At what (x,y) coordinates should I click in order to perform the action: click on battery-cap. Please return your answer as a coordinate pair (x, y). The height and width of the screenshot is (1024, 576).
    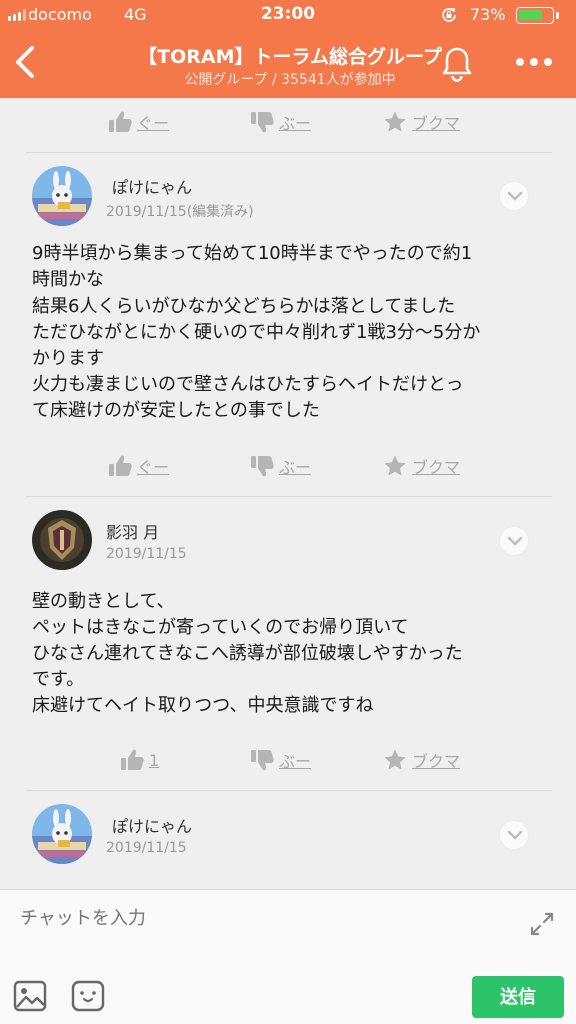
    Looking at the image, I should click on (557, 15).